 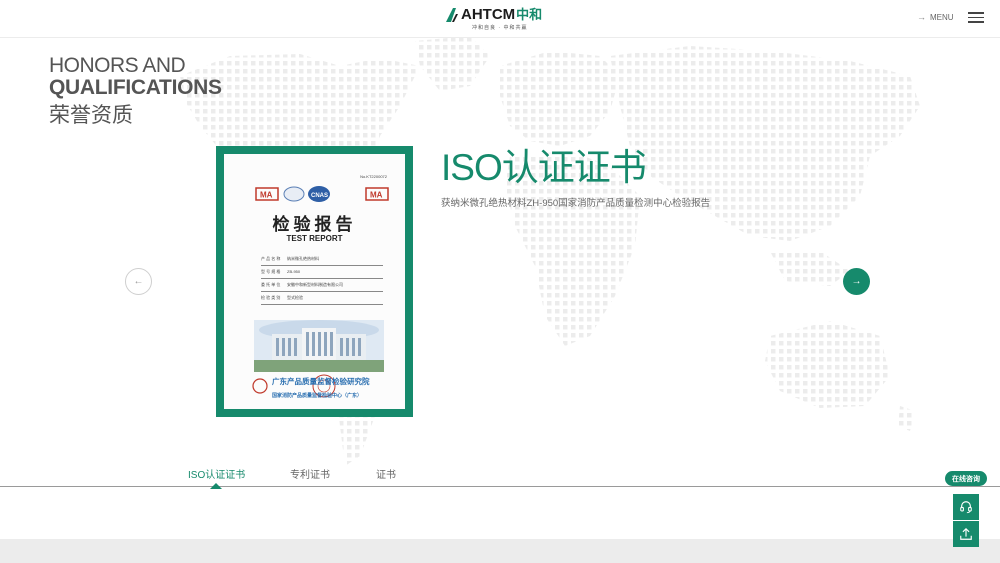 What do you see at coordinates (216, 486) in the screenshot?
I see `active-tab-indicator` at bounding box center [216, 486].